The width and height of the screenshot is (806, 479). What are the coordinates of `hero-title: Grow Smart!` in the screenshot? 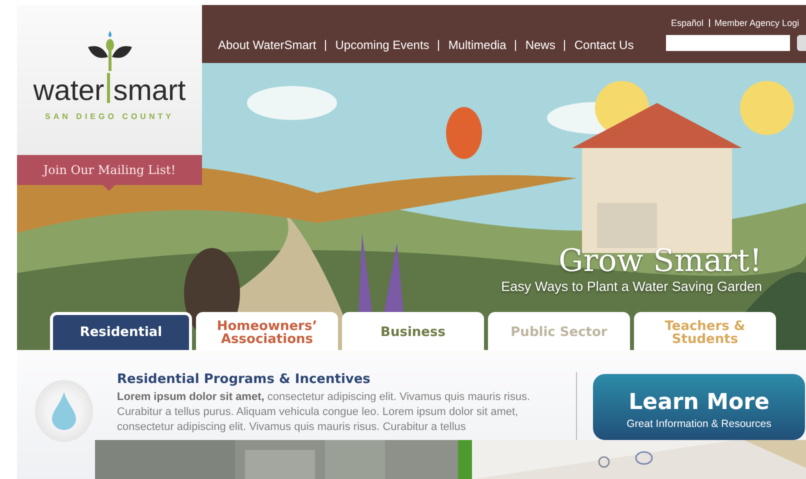 It's located at (660, 261).